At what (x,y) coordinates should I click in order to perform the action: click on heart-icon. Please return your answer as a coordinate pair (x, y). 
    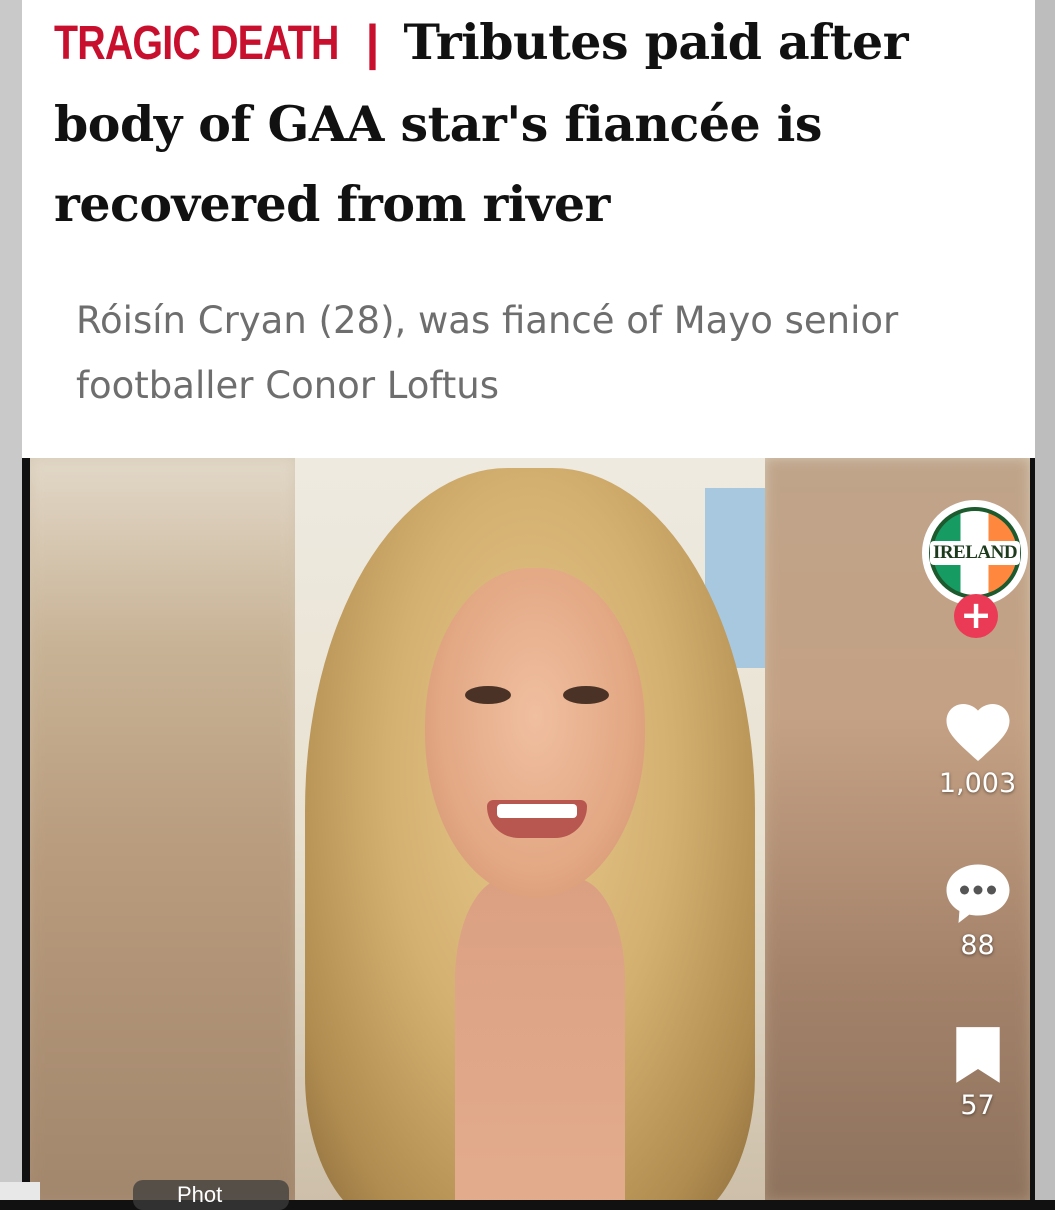
    Looking at the image, I should click on (977, 732).